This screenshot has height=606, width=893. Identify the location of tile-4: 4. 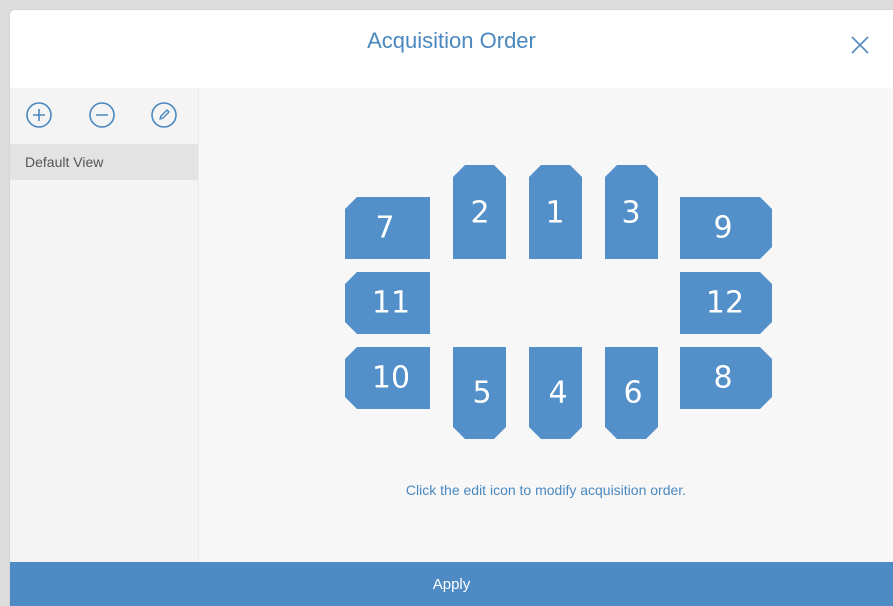
(555, 393).